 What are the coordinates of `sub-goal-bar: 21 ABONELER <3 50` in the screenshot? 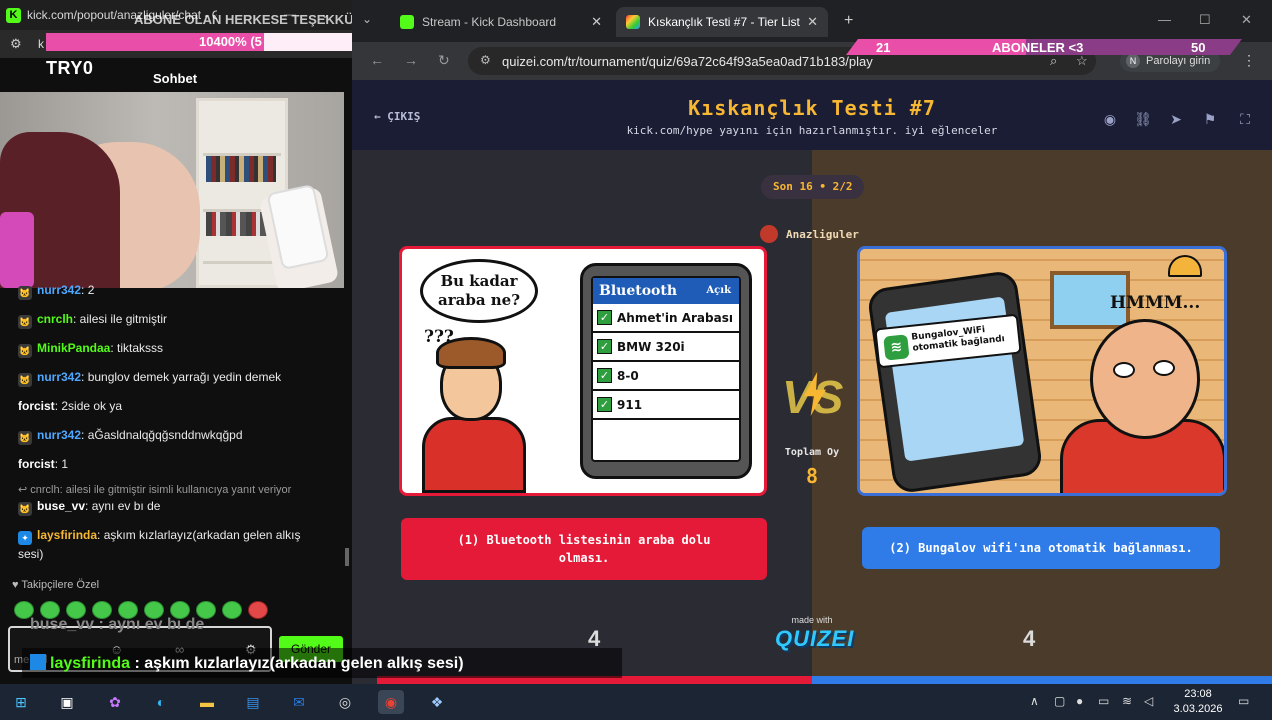 It's located at (1044, 47).